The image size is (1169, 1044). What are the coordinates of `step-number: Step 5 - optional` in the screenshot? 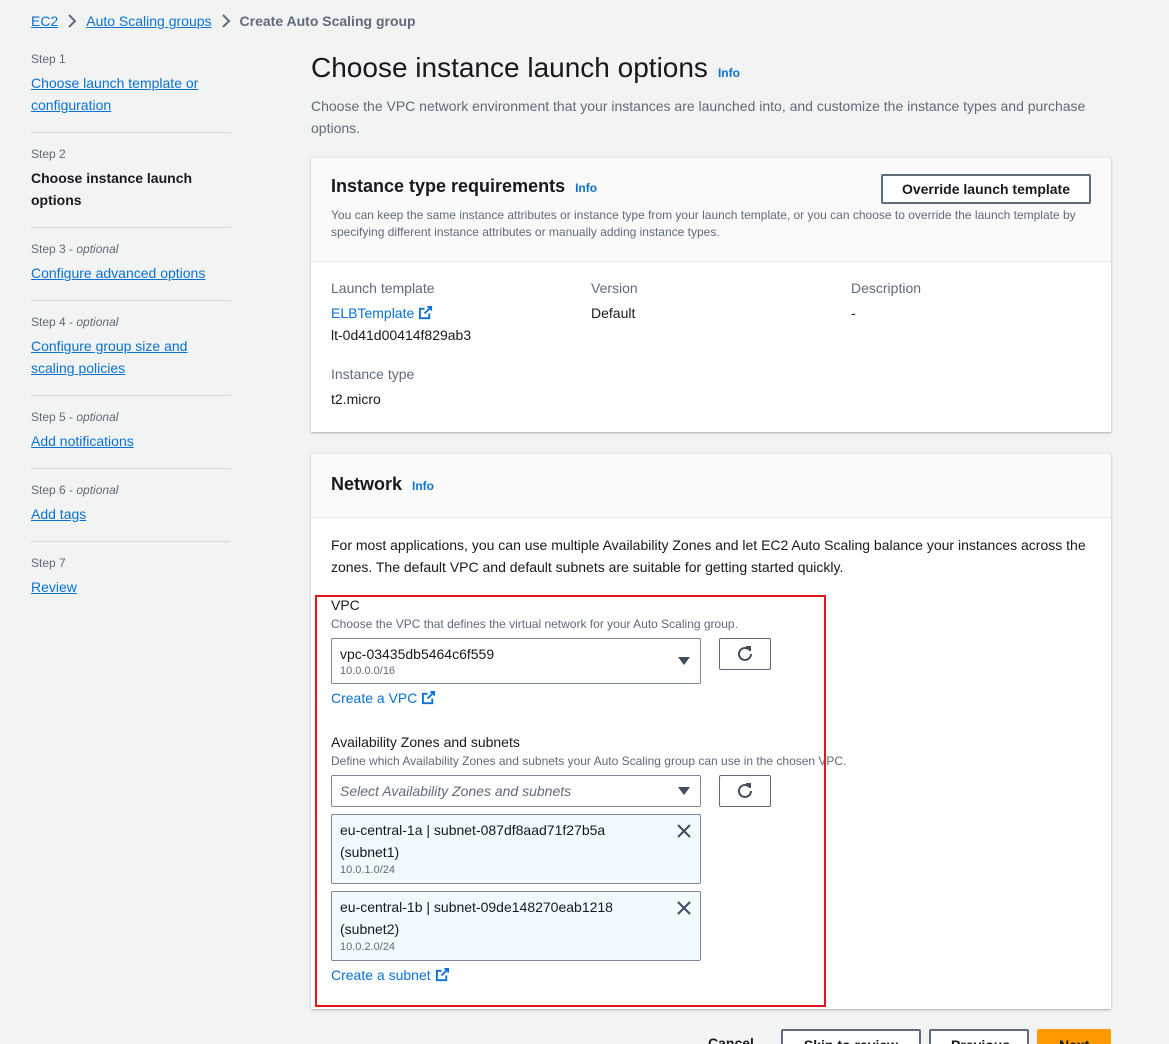 It's located at (75, 417).